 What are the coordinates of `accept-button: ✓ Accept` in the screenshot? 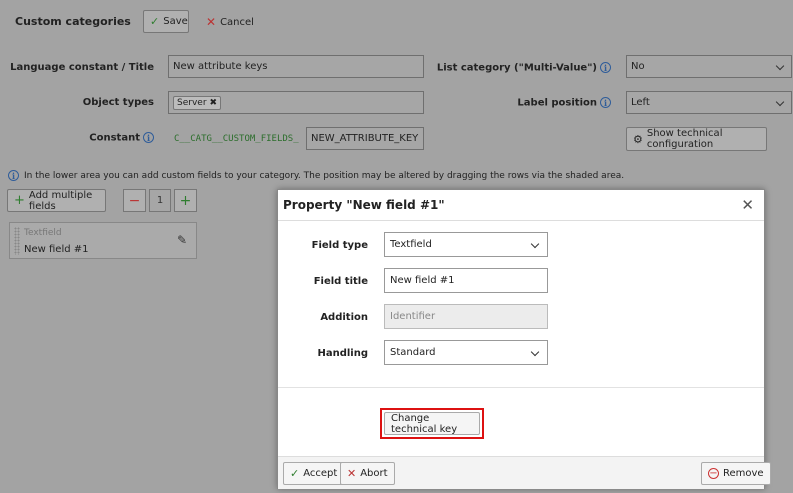 It's located at (314, 473).